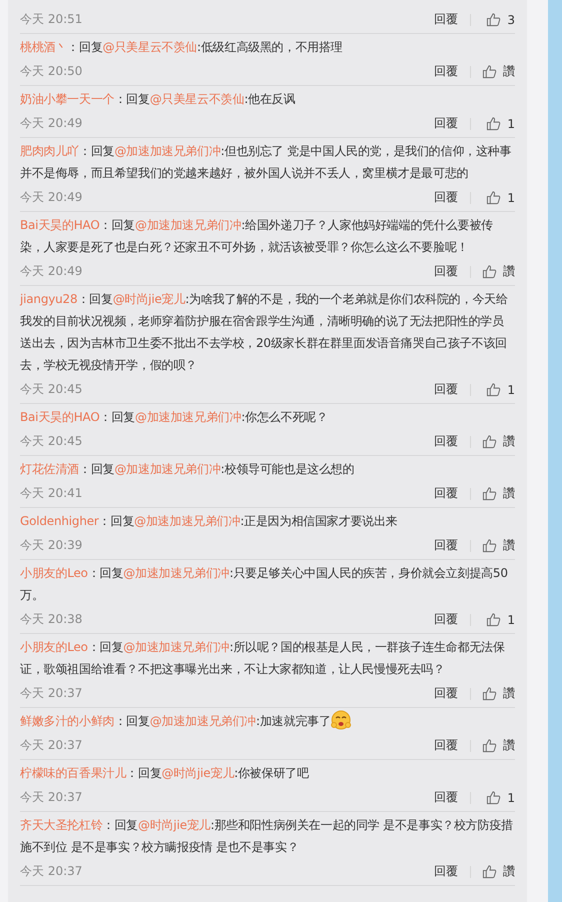  I want to click on comment-time: 今天 20:50, so click(52, 71).